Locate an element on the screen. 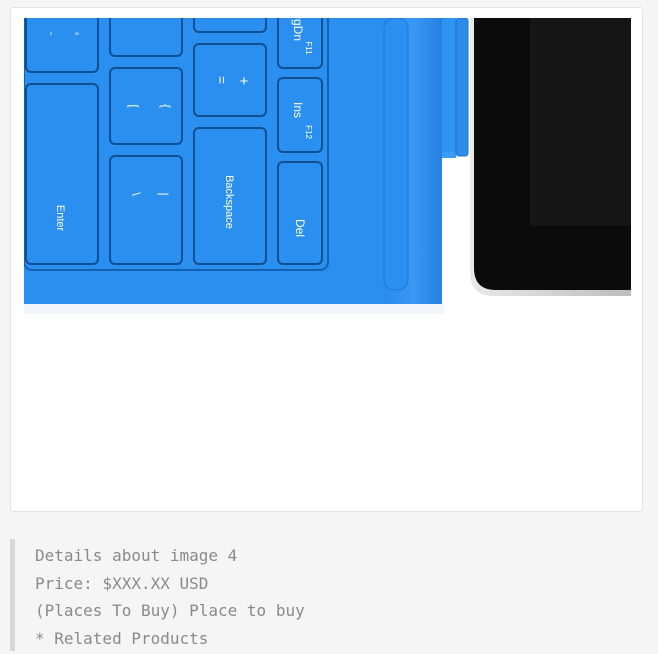 Image resolution: width=658 pixels, height=654 pixels. key-label-quote: " is located at coordinates (77, 37).